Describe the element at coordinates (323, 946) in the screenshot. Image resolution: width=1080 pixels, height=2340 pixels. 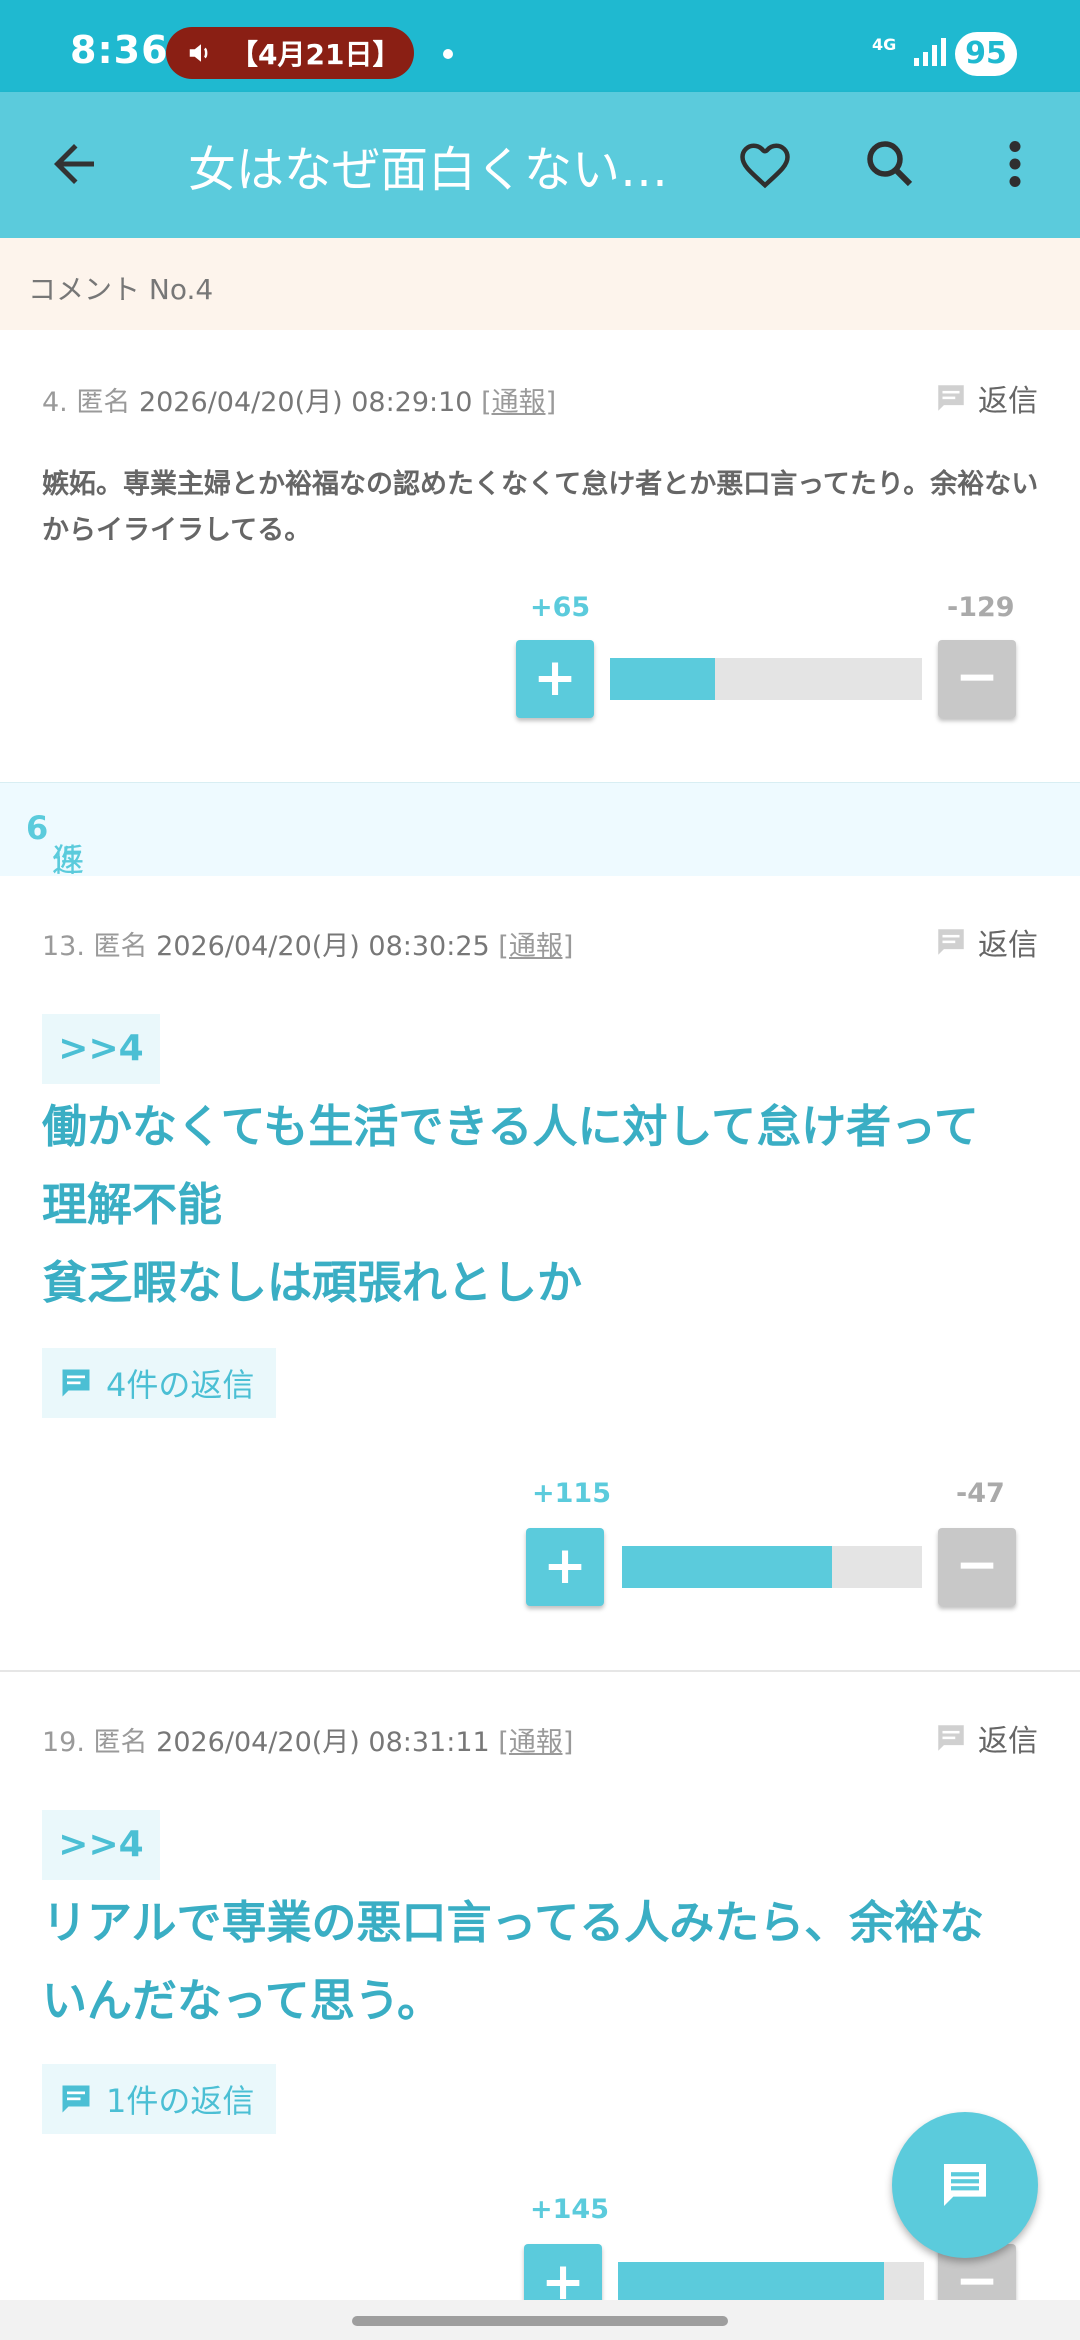
I see `reply-datetime: 2026/04/20(月) 08:30:25` at that location.